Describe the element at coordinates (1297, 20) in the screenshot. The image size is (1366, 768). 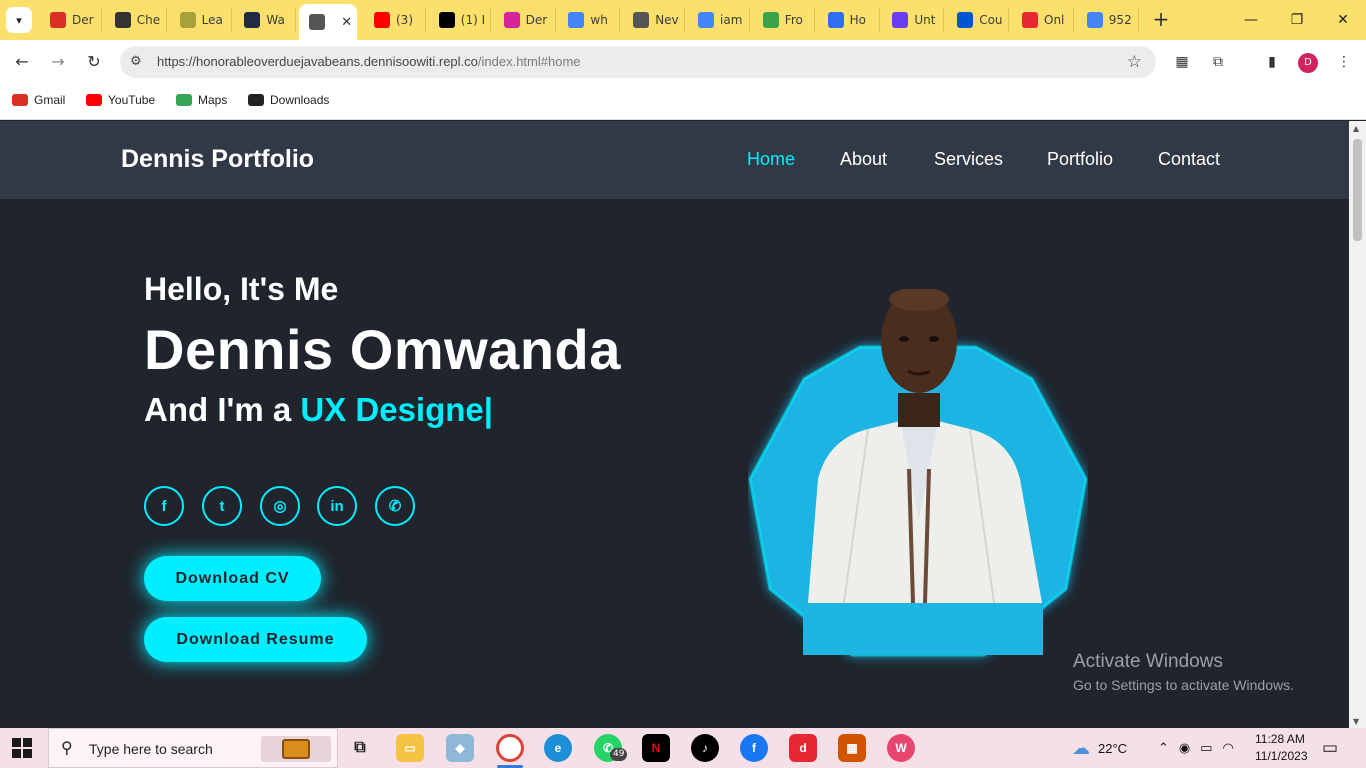
I see `restore-button: ❐` at that location.